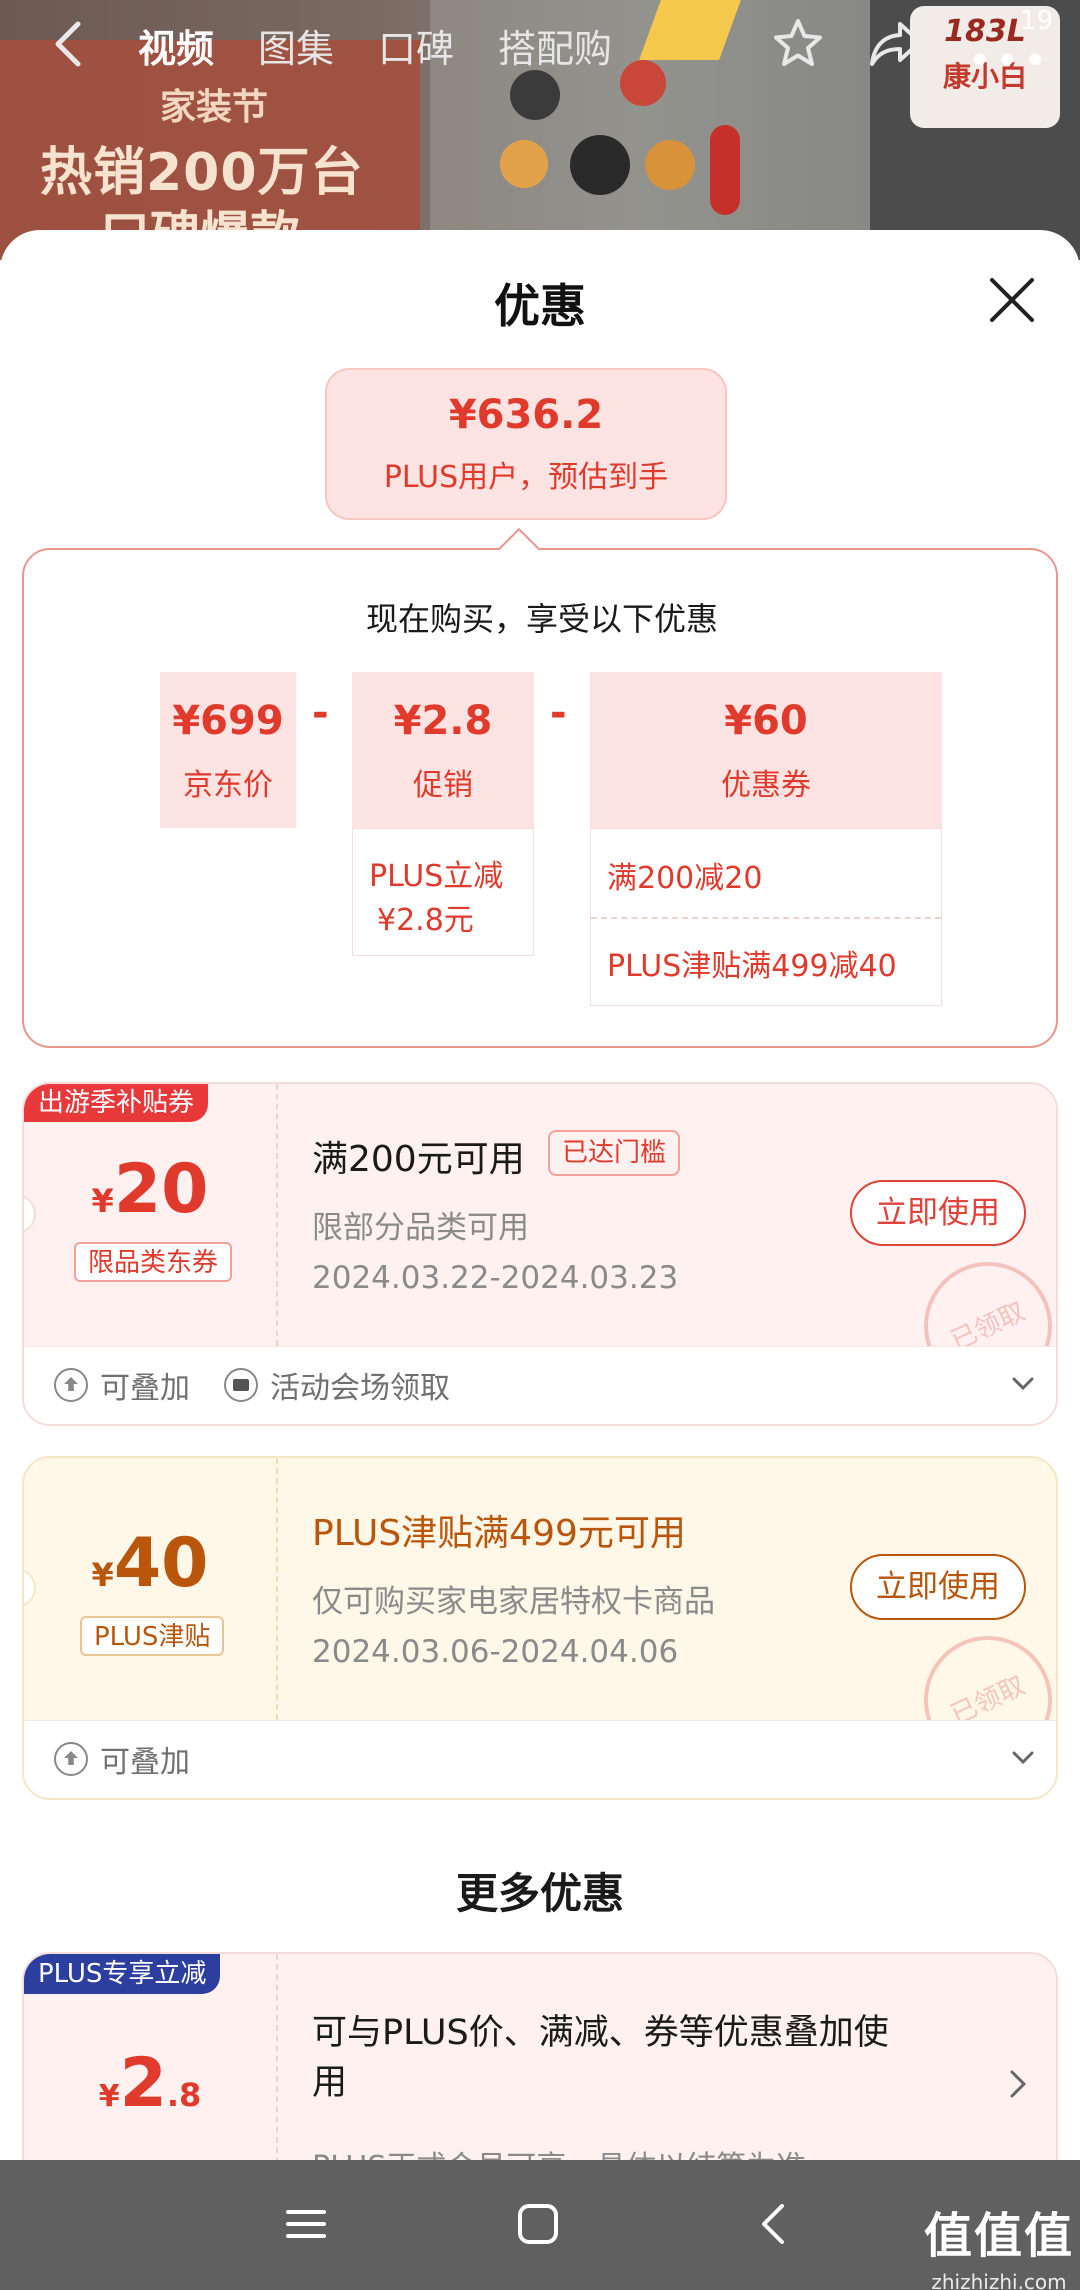 The width and height of the screenshot is (1080, 2290). I want to click on brand-capacity: 183L, so click(985, 31).